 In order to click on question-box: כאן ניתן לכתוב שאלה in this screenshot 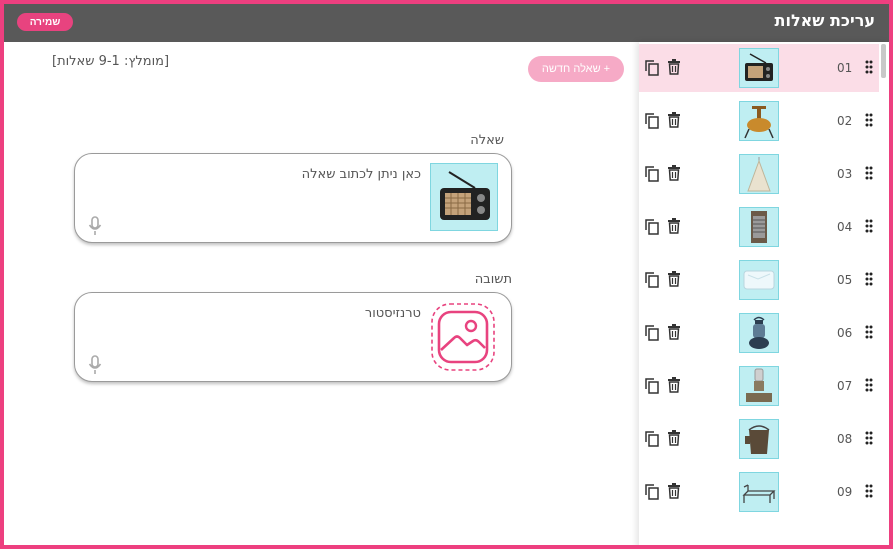, I will do `click(293, 198)`.